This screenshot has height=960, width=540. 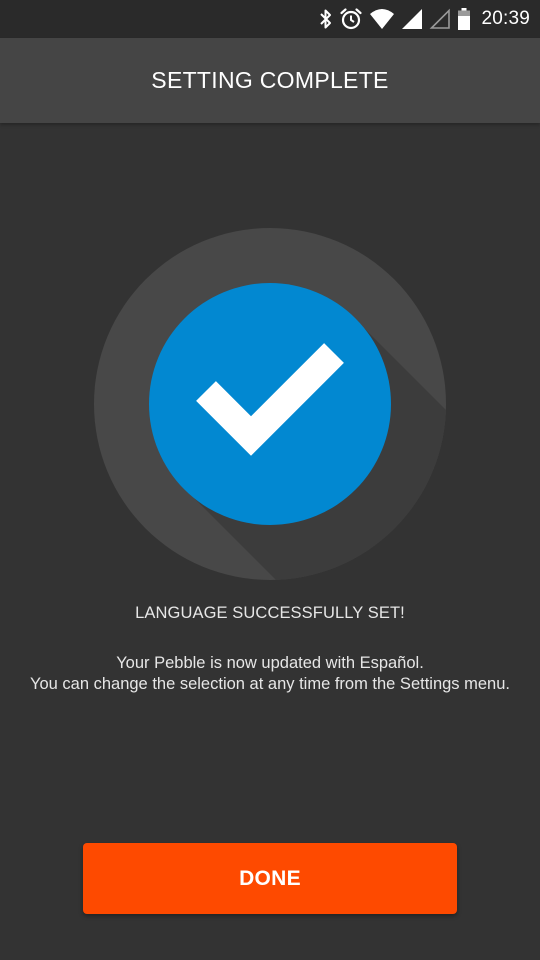 What do you see at coordinates (270, 613) in the screenshot?
I see `success-message-title: LANGUAGE SUCCESSFULLY SET!` at bounding box center [270, 613].